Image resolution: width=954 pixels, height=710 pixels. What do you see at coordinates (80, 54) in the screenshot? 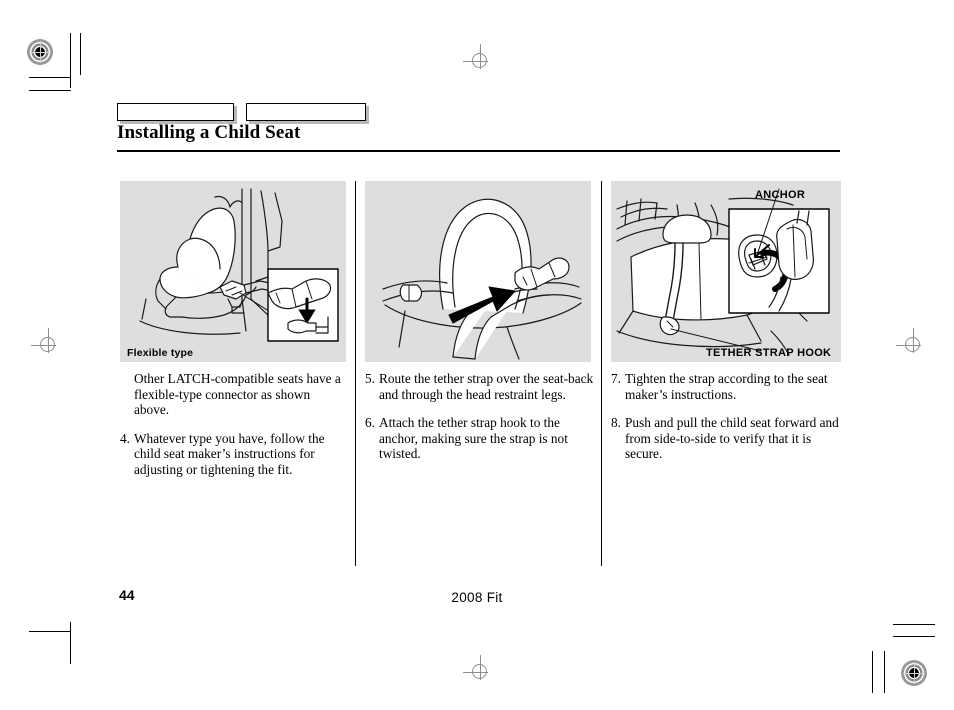
I see `crop-mark-top-left-vertical-outer` at bounding box center [80, 54].